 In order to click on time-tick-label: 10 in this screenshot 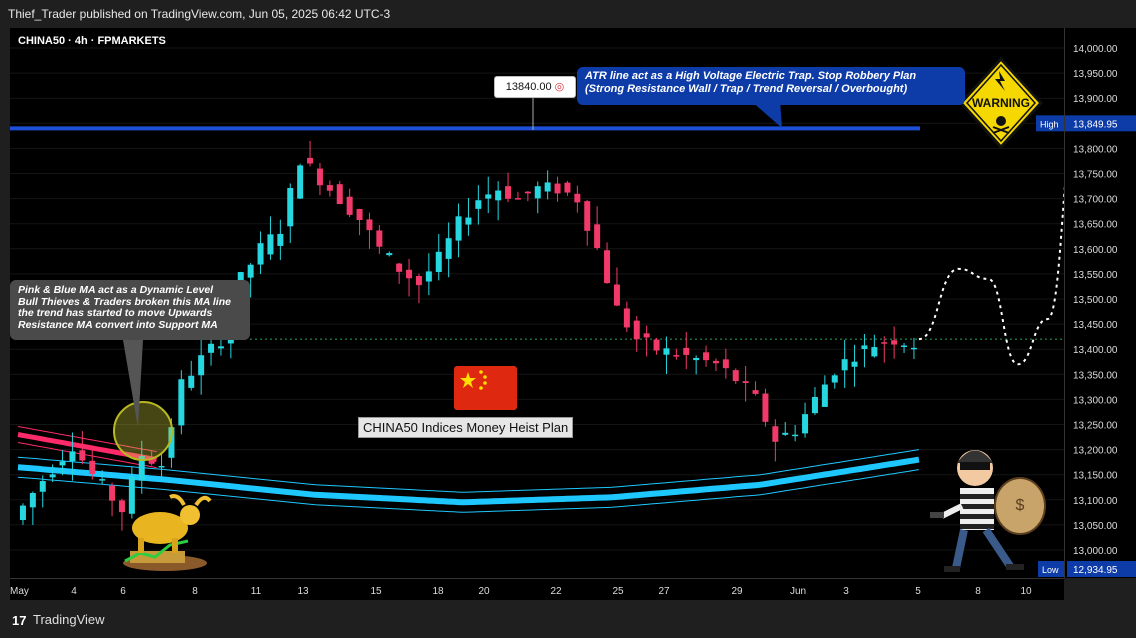, I will do `click(1026, 591)`.